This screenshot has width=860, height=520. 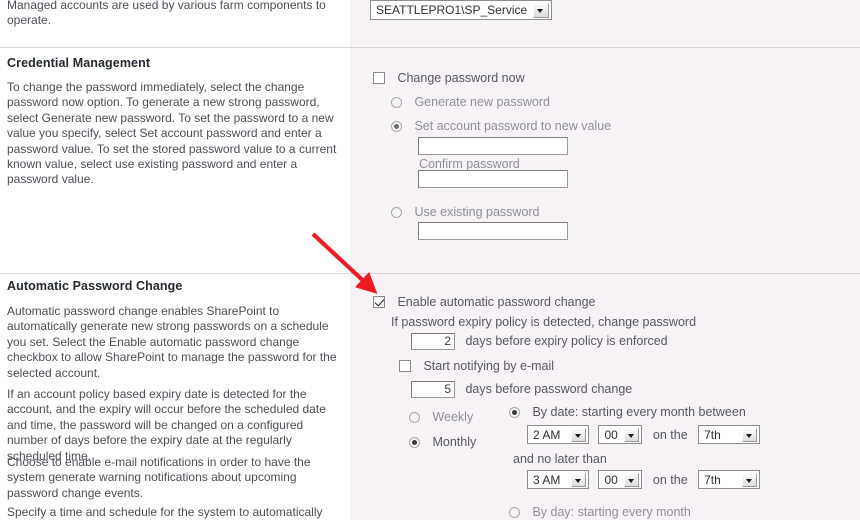 I want to click on end-on-the-label: on the, so click(x=670, y=479).